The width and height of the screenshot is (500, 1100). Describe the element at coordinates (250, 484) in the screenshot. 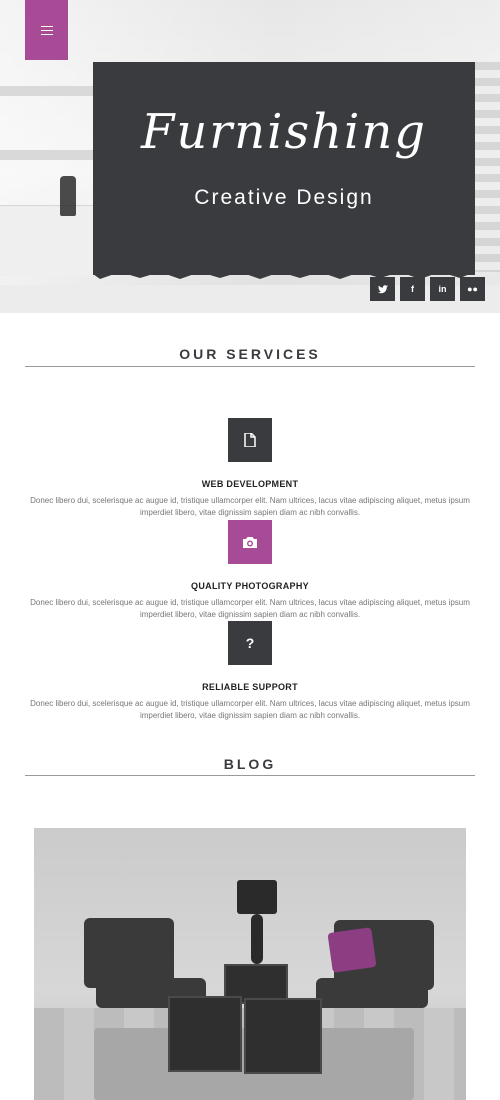

I see `service-title: WEB DEVELOPMENT` at that location.